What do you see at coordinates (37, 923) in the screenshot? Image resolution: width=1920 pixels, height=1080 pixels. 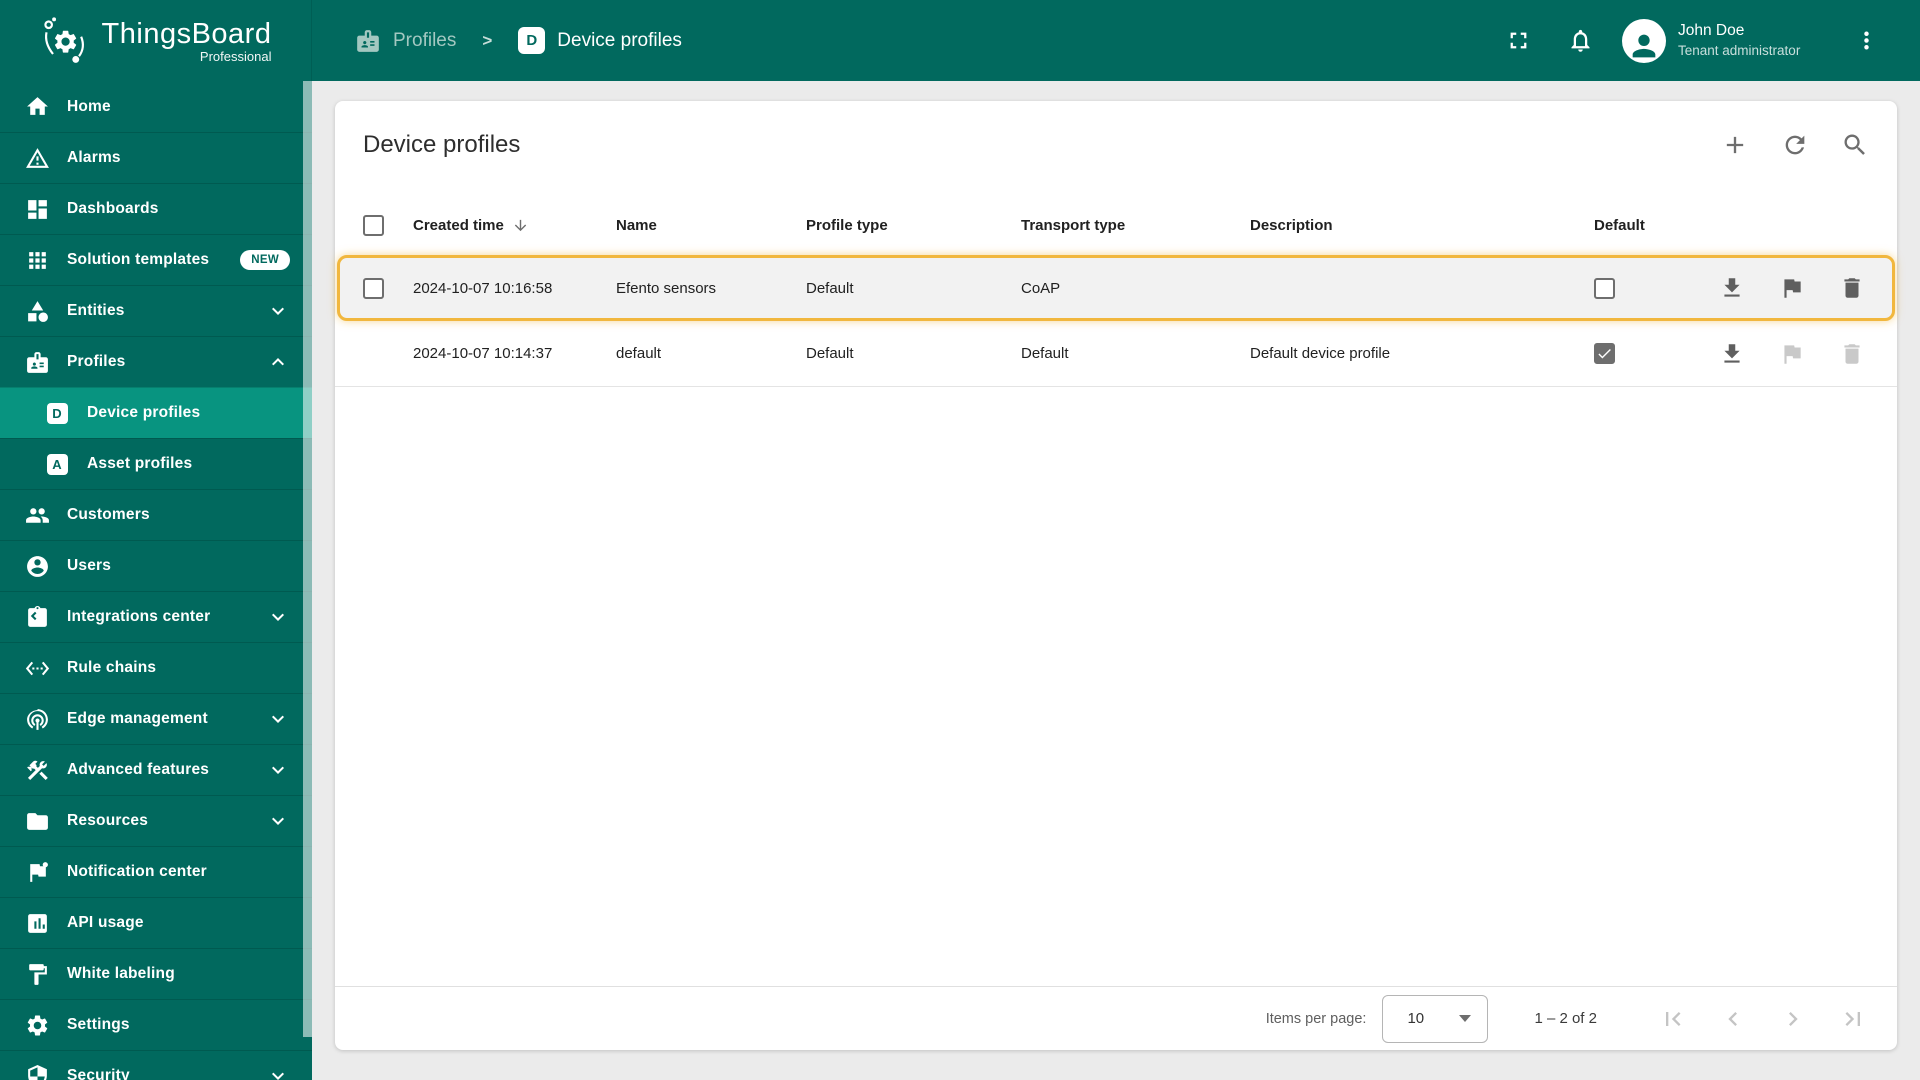 I see `chart-box-icon` at bounding box center [37, 923].